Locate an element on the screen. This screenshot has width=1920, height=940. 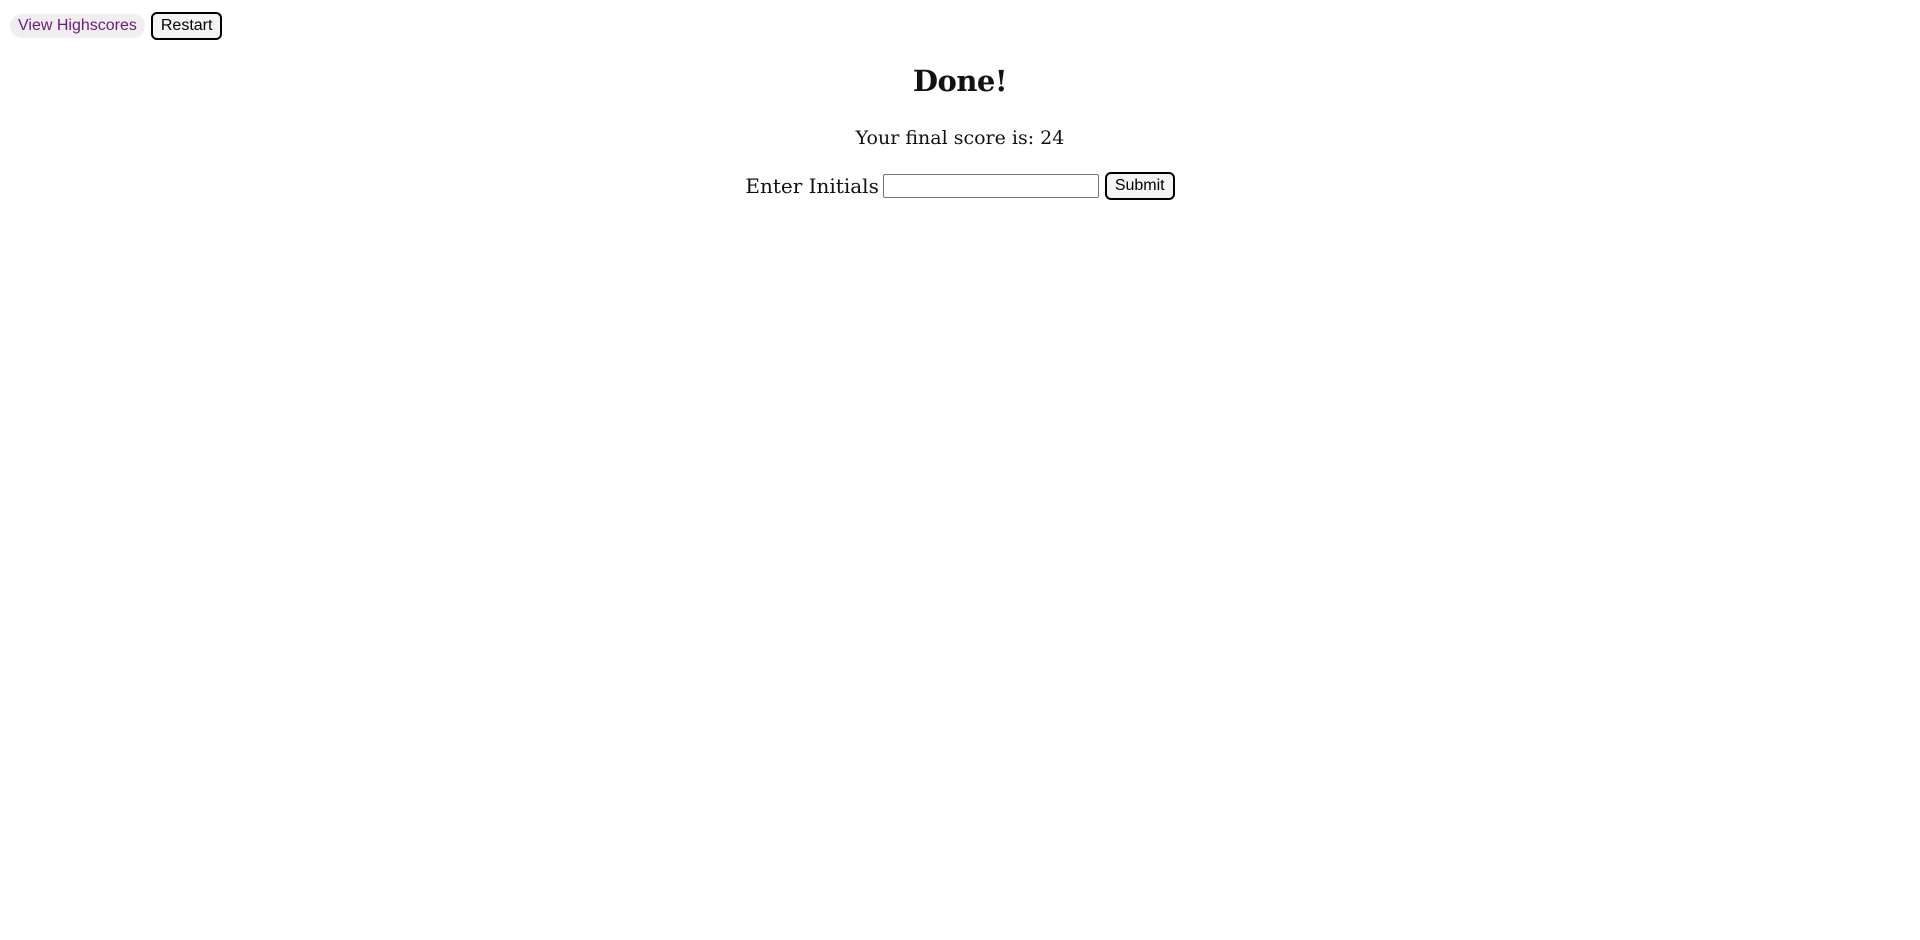
view-highscores-link: View Highscores is located at coordinates (77, 26).